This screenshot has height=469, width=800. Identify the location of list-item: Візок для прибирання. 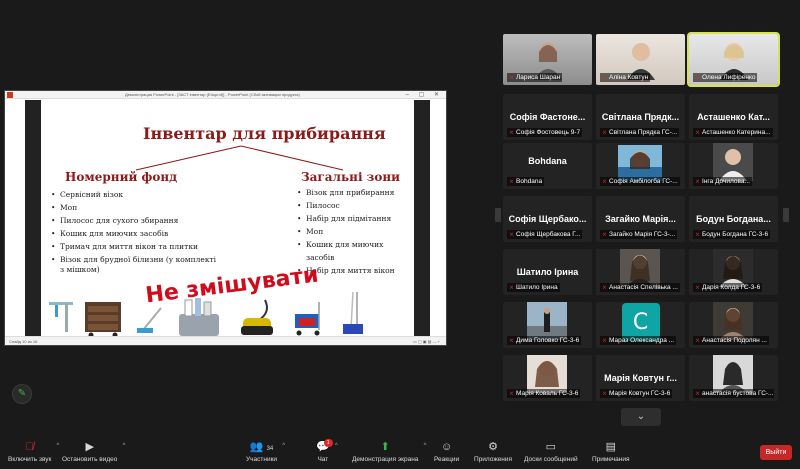
(354, 192).